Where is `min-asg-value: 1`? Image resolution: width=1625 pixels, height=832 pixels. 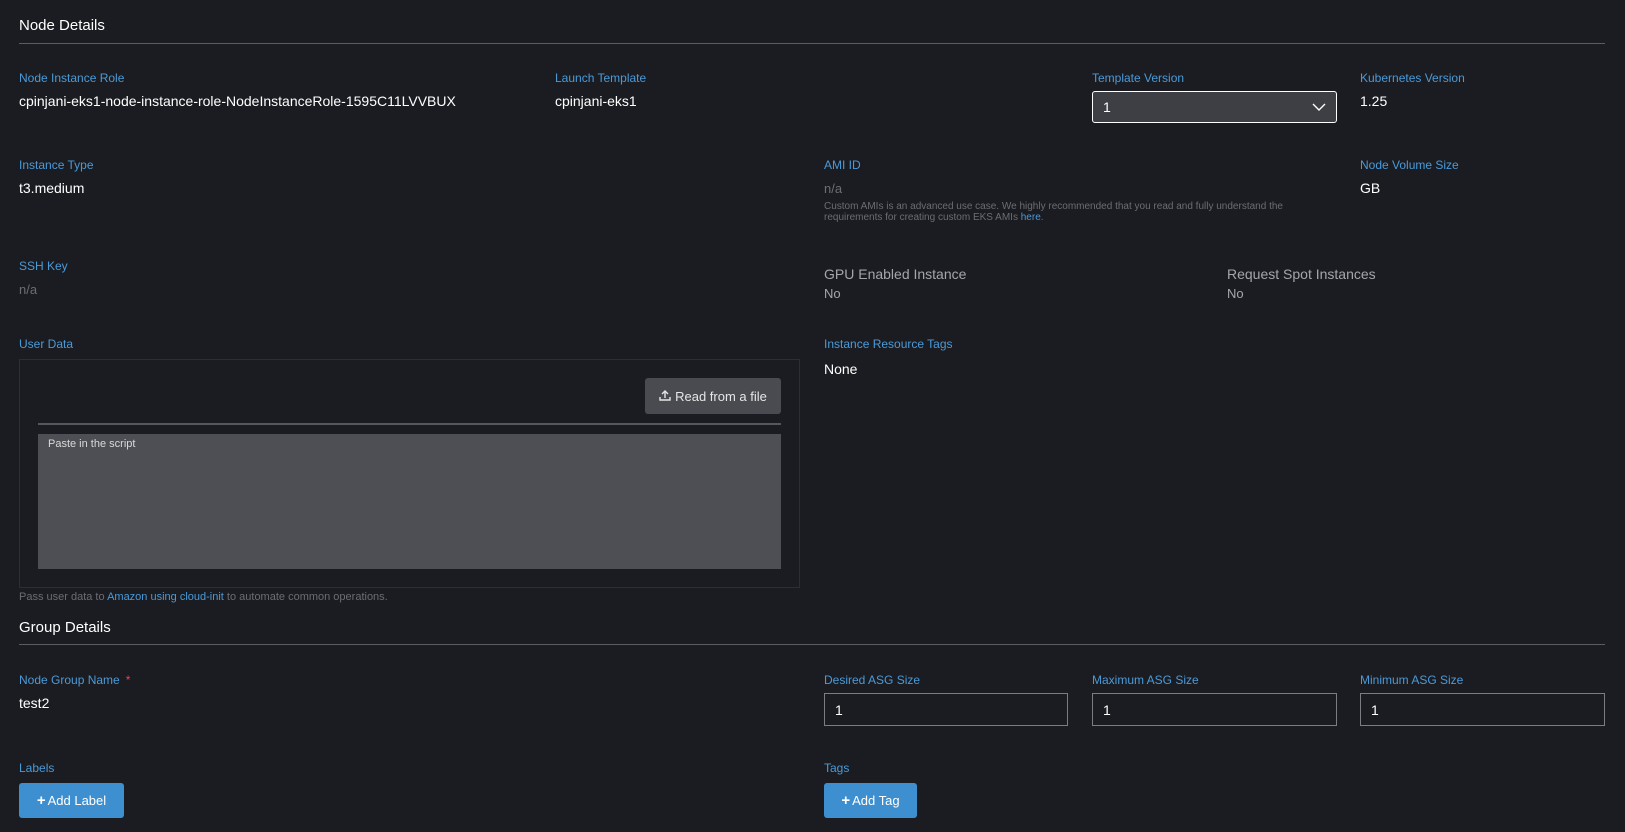
min-asg-value: 1 is located at coordinates (1375, 709).